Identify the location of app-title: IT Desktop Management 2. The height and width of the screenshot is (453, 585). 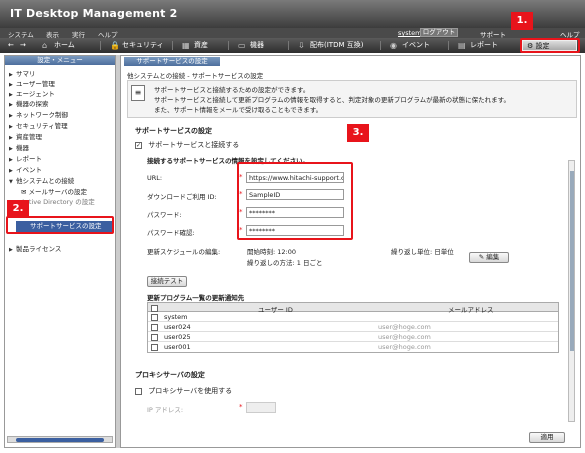
(94, 13).